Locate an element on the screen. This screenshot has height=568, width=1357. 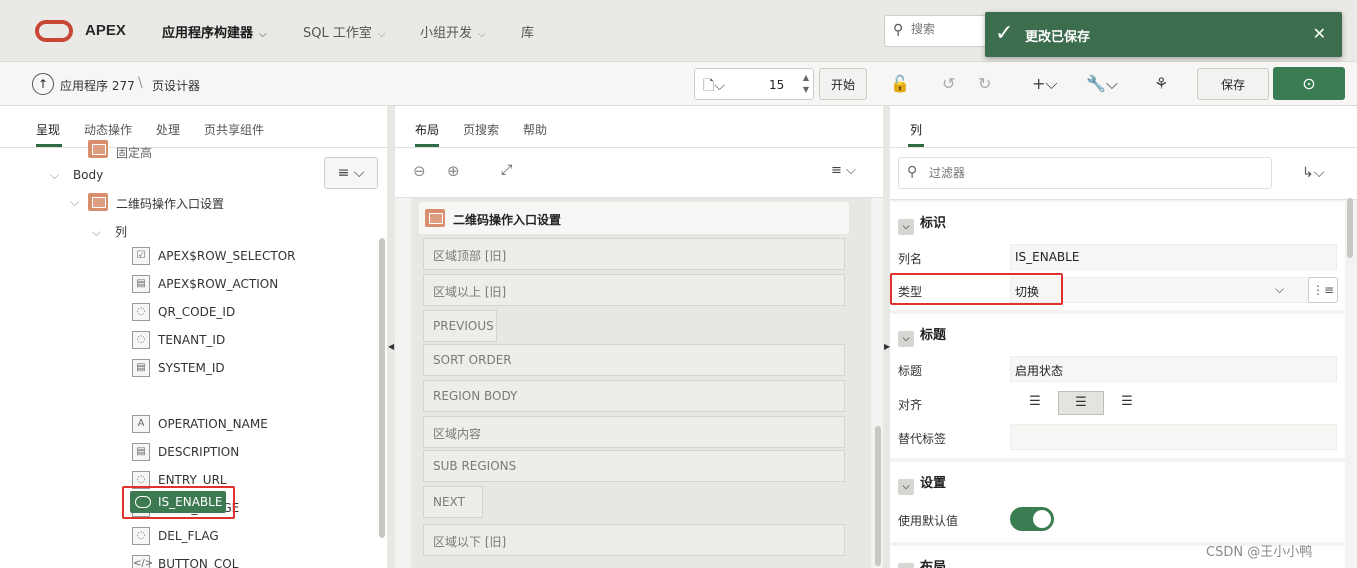
group-header-heading: ⌵ 标题 is located at coordinates (922, 335).